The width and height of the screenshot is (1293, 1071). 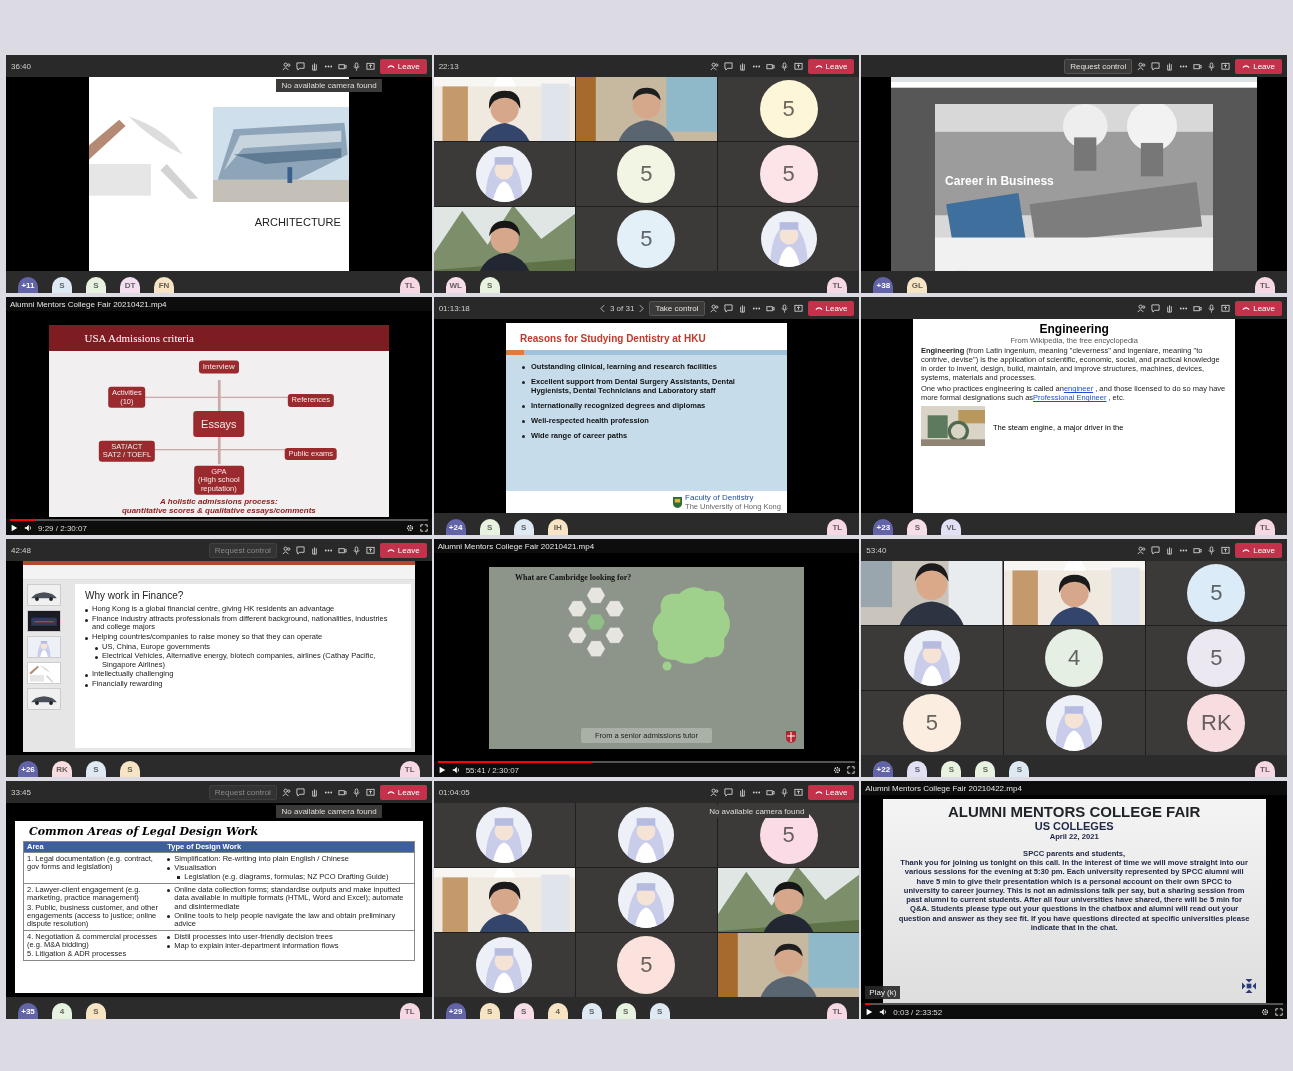 I want to click on participant-avatar: VL, so click(x=951, y=527).